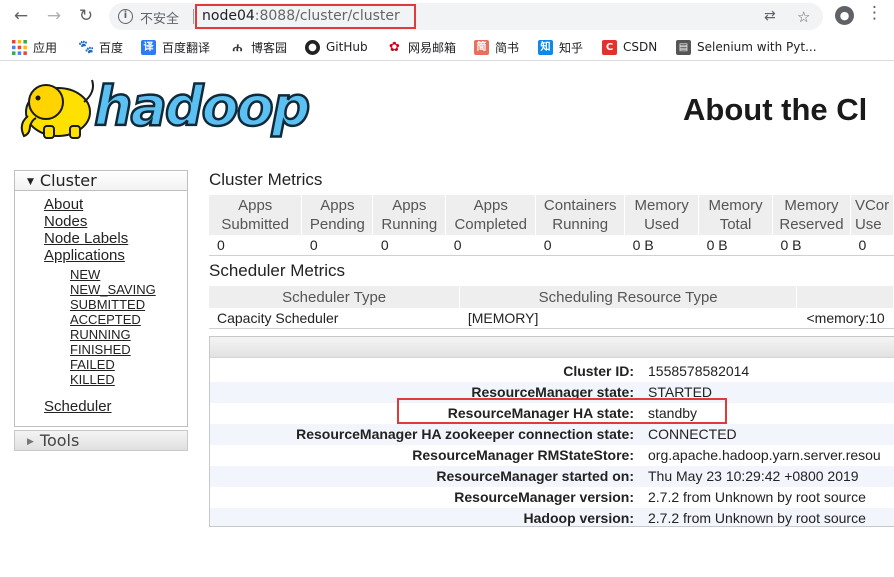 The height and width of the screenshot is (577, 894). What do you see at coordinates (432, 47) in the screenshot?
I see `bookmark-label: 网易邮箱` at bounding box center [432, 47].